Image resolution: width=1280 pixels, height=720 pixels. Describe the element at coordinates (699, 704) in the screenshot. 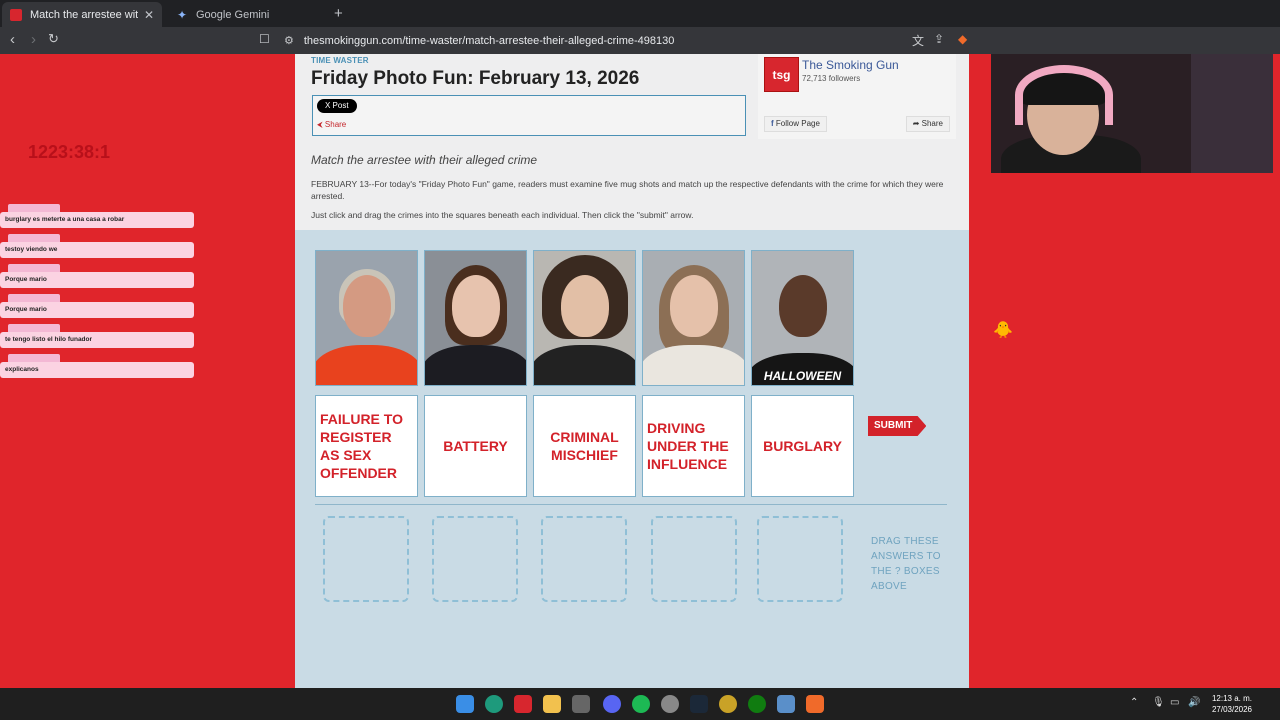

I see `steam-icon` at that location.